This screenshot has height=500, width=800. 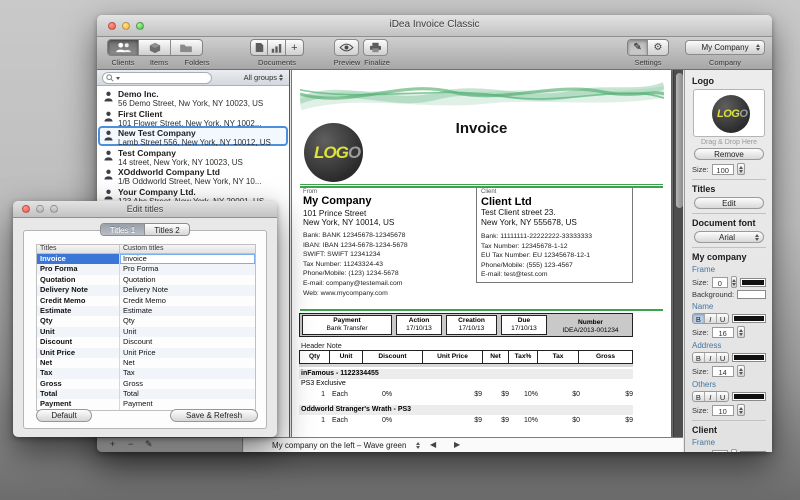 I want to click on preview-scrollbar, so click(x=678, y=253).